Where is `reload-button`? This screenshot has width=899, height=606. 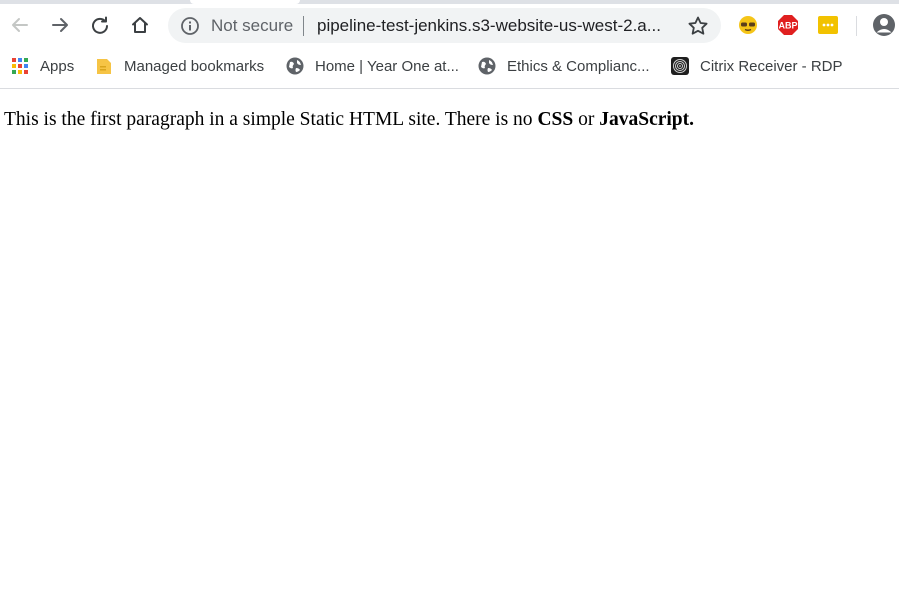 reload-button is located at coordinates (100, 25).